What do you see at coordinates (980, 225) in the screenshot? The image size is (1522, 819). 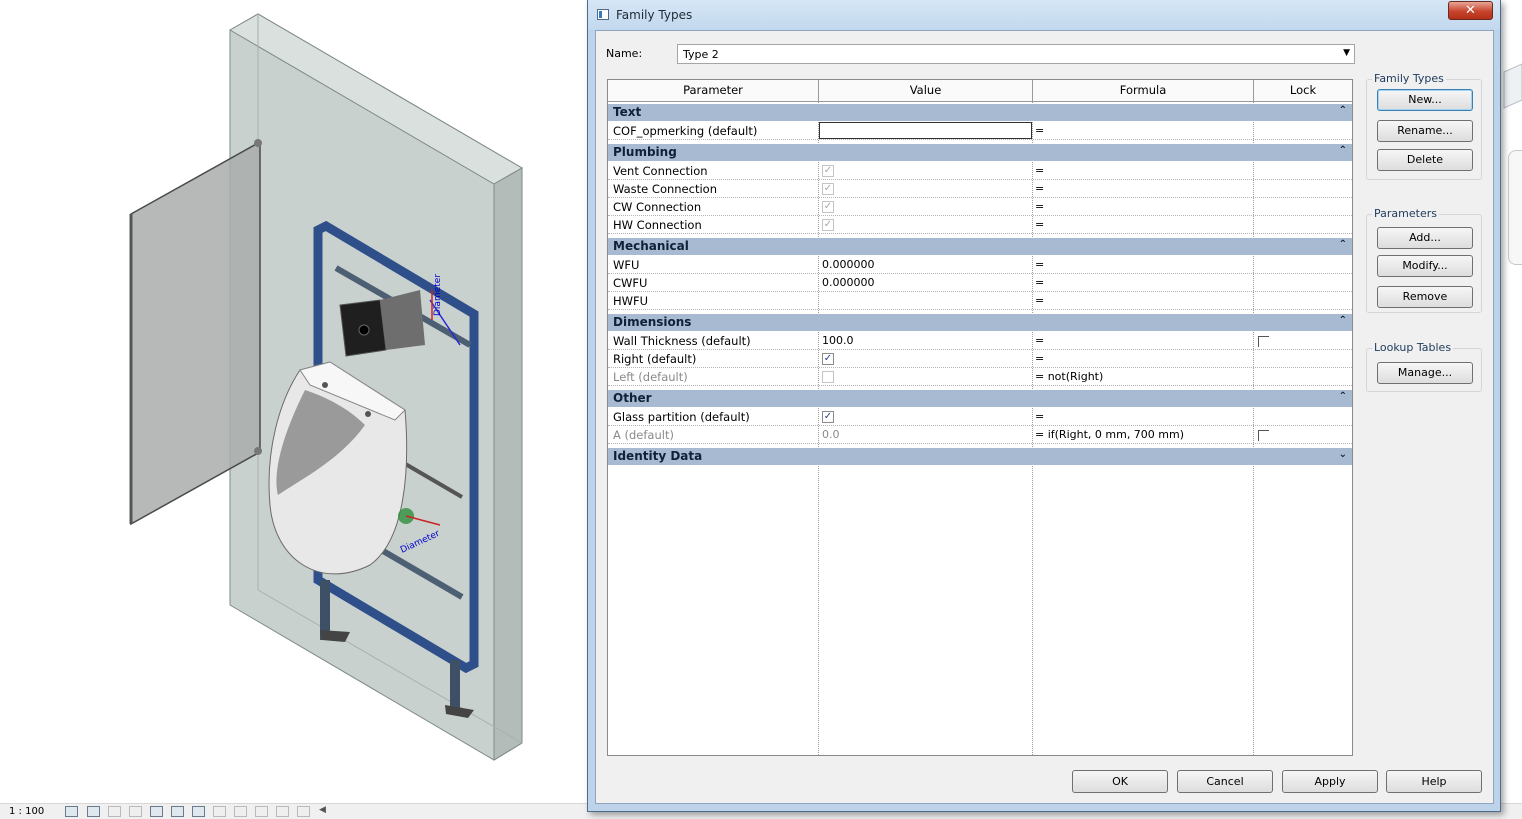 I see `param-row-hw-connection: HW Connection ✓ =` at bounding box center [980, 225].